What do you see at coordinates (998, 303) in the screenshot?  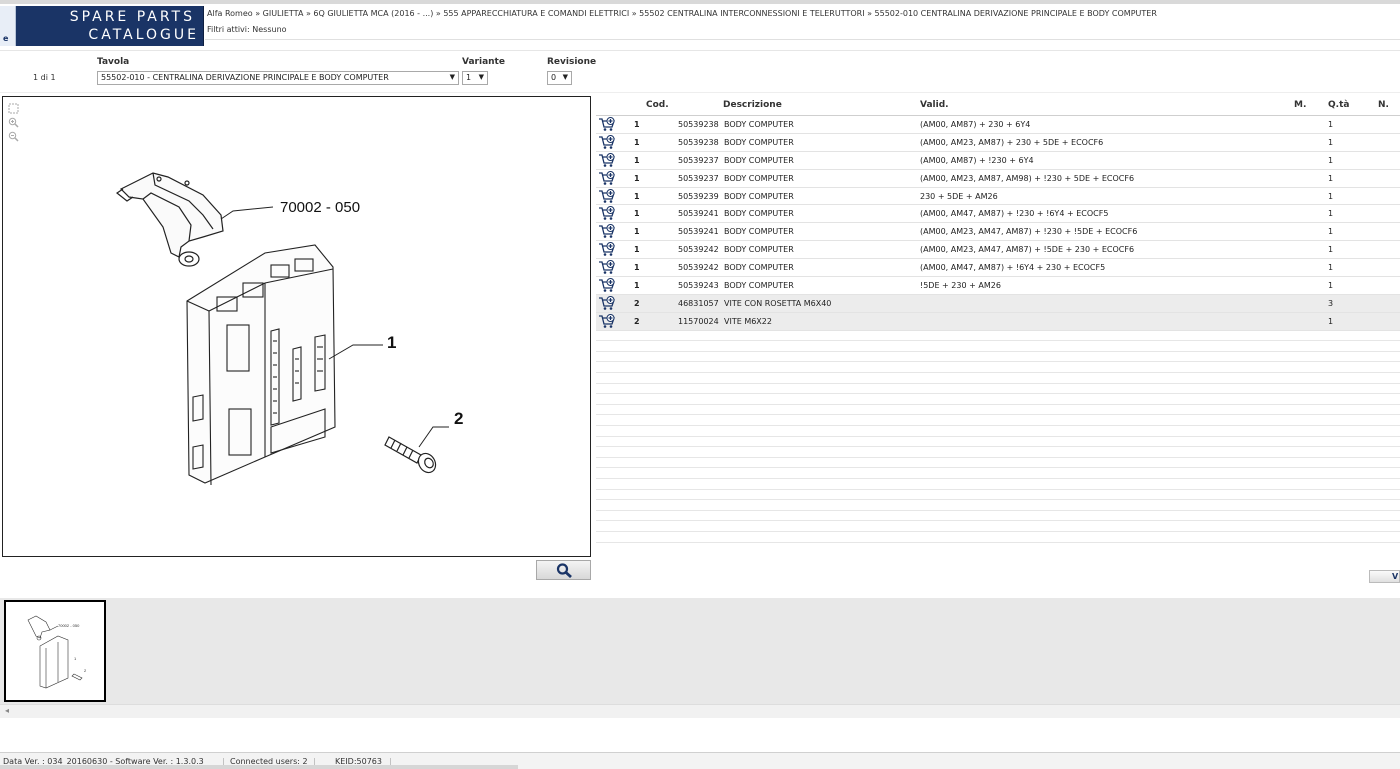 I see `table-row: 2 46831057 VITE CON ROSETTA M6X40 3` at bounding box center [998, 303].